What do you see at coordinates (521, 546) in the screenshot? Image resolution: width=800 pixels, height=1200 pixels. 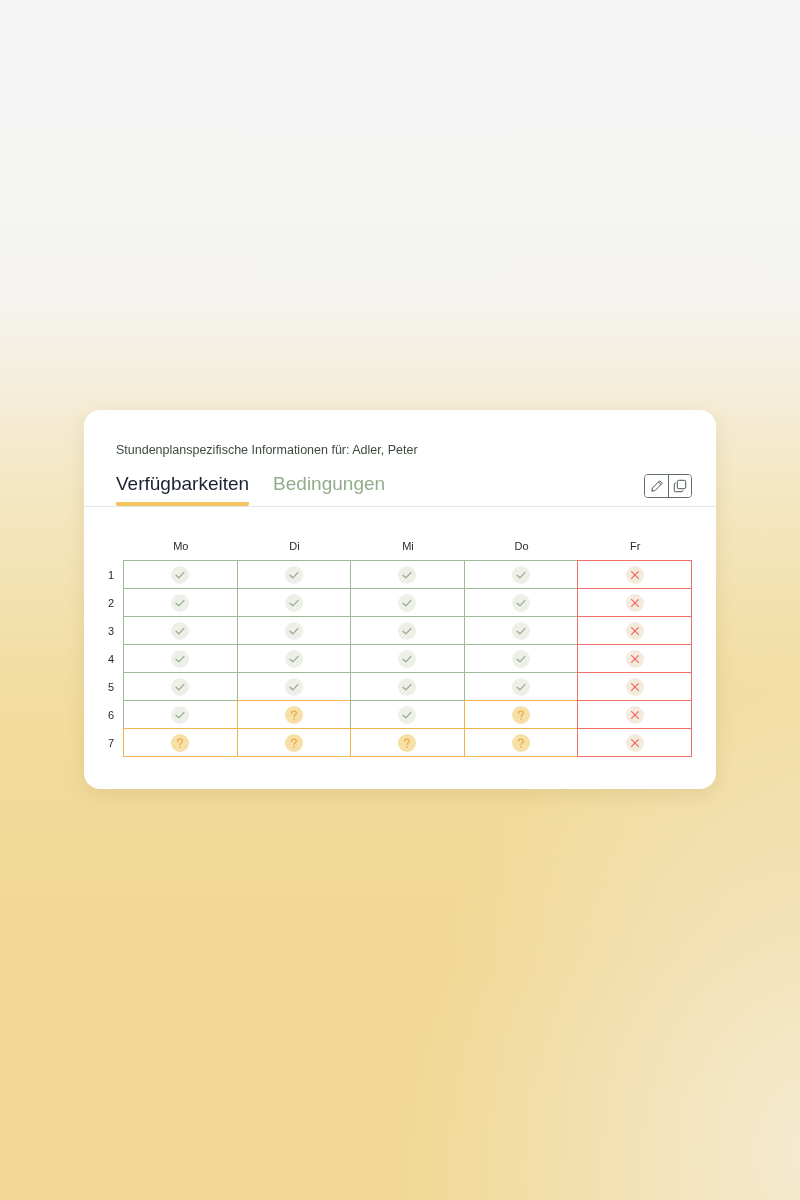 I see `column-header: Do` at bounding box center [521, 546].